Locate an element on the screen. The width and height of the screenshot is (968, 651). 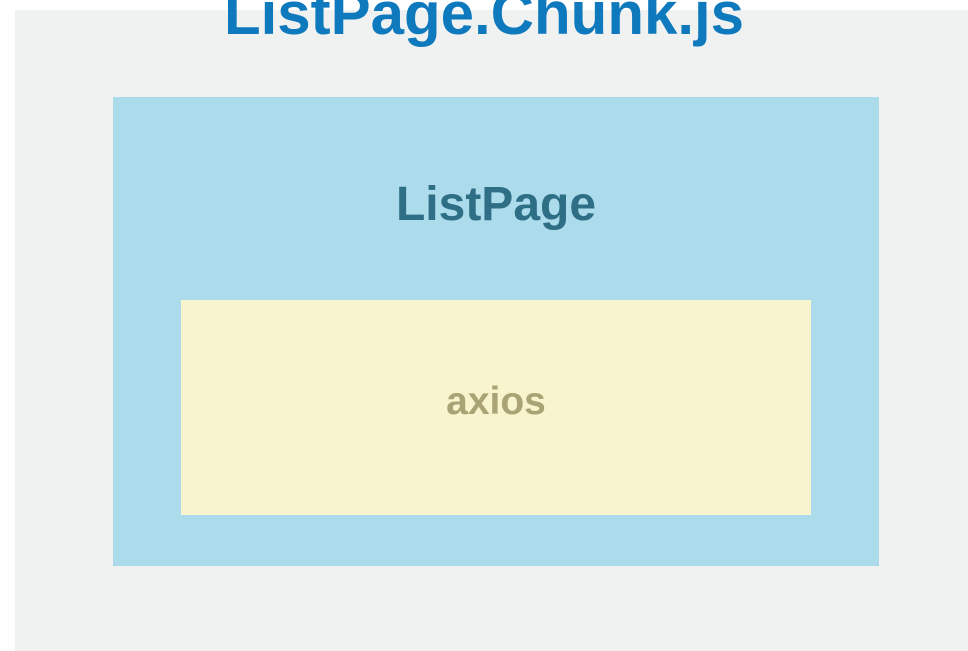
component-label: ListPage is located at coordinates (496, 204).